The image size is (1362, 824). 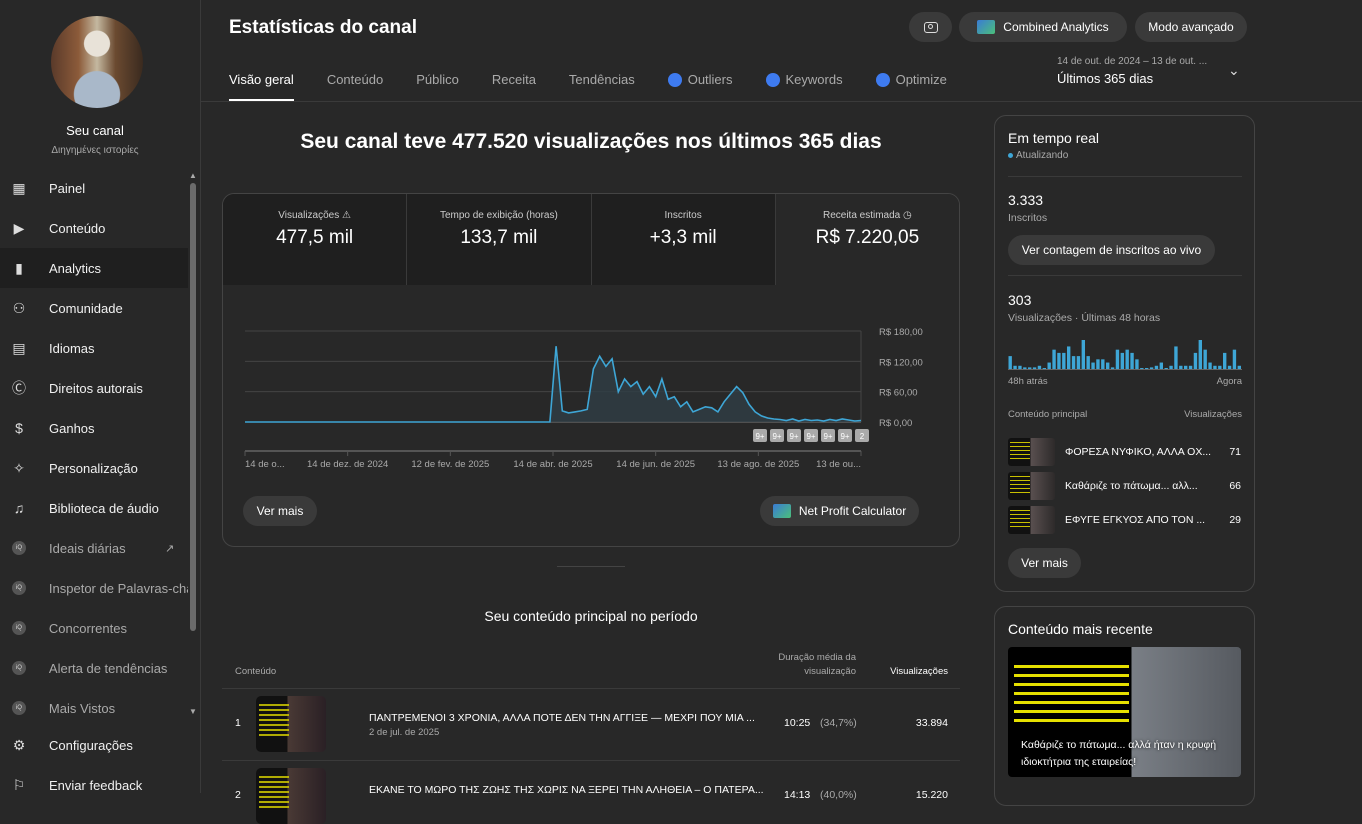 I want to click on stat-watch-time: Tempo de exibição (horas) 133,7 mil, so click(x=499, y=239).